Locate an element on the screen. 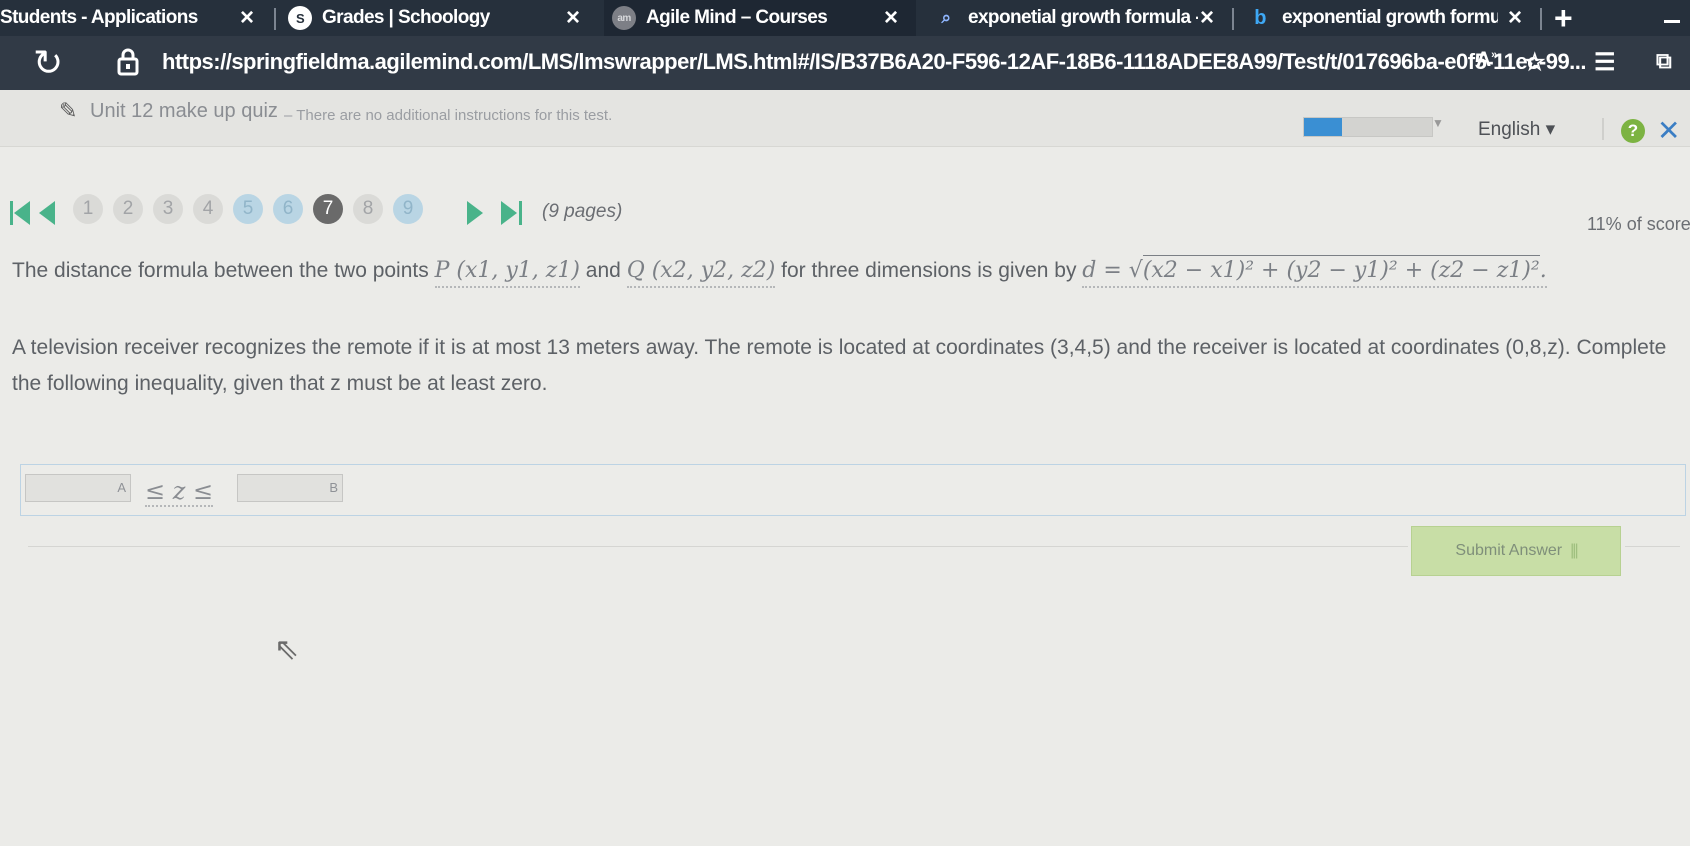 Image resolution: width=1690 pixels, height=846 pixels. last-page-icon is located at coordinates (511, 213).